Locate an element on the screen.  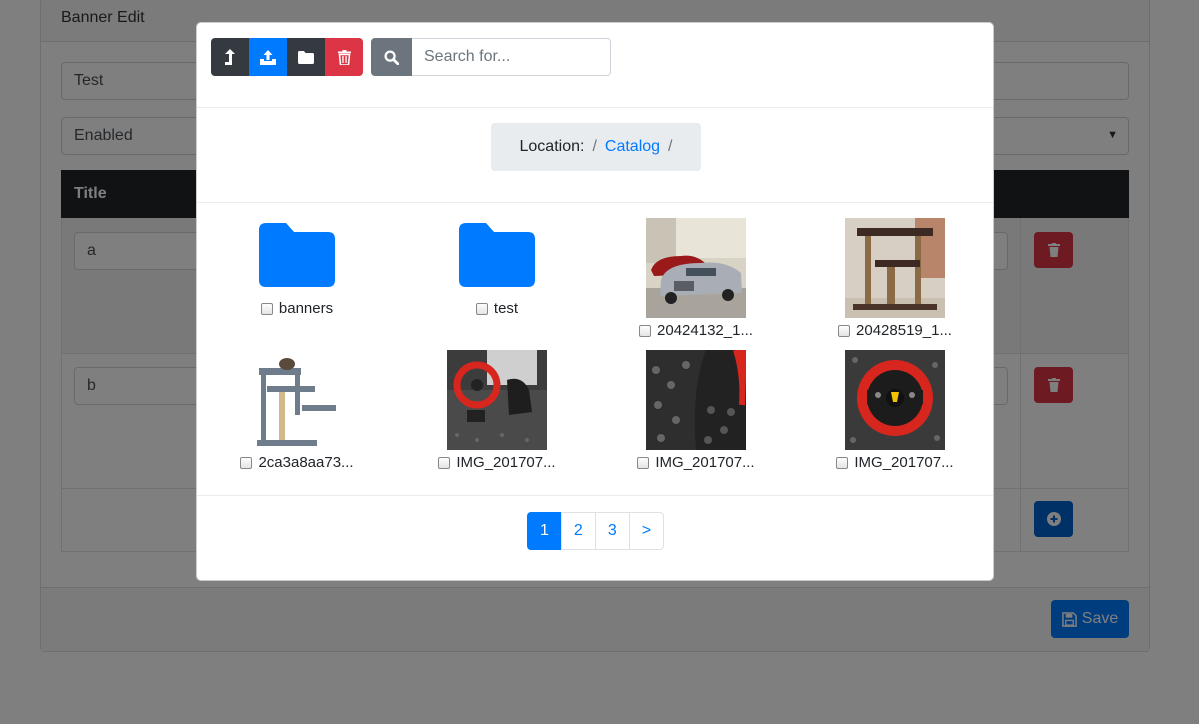
search-input is located at coordinates (511, 57).